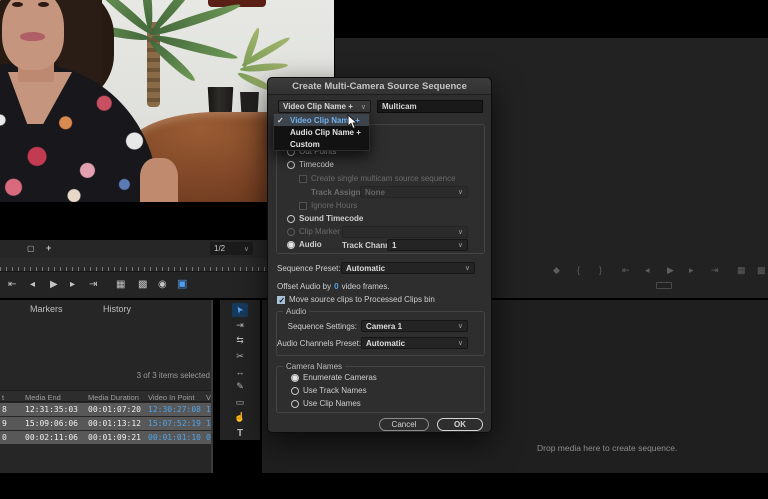 The height and width of the screenshot is (499, 768). I want to click on cell-media-end: 00:02:11:06, so click(51, 437).